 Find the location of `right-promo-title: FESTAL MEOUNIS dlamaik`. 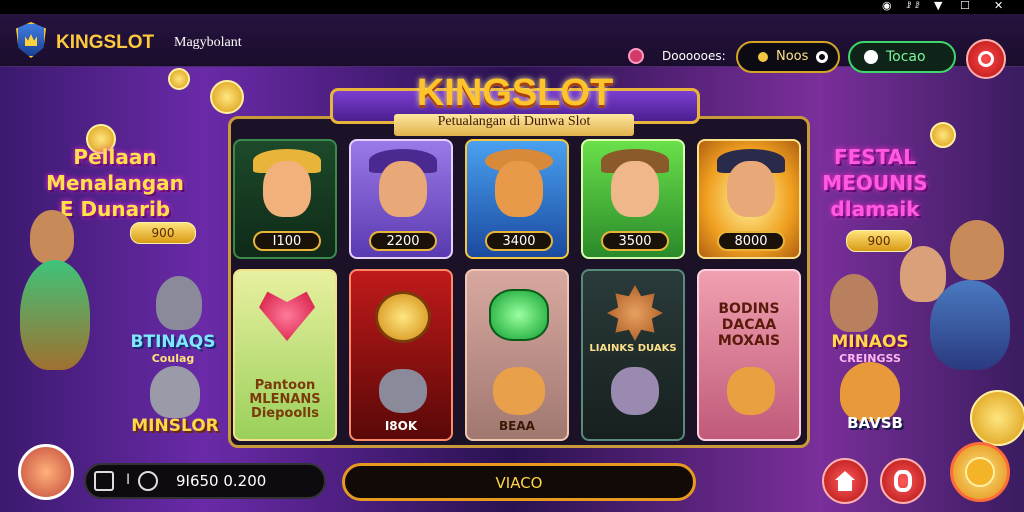

right-promo-title: FESTAL MEOUNIS dlamaik is located at coordinates (875, 183).